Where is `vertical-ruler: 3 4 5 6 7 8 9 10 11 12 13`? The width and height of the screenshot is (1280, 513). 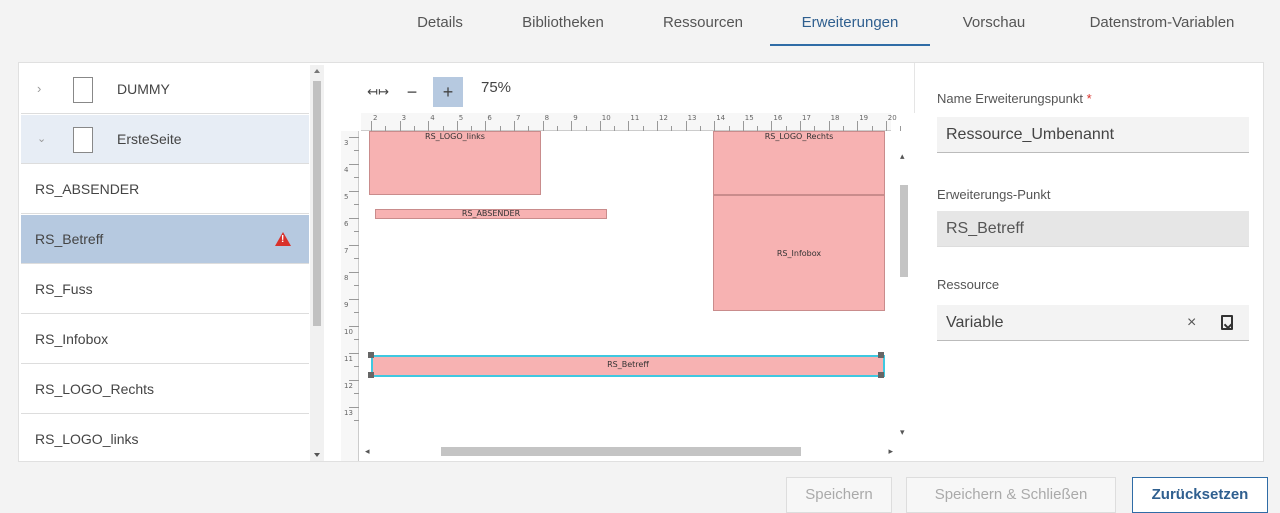
vertical-ruler: 3 4 5 6 7 8 9 10 11 12 13 is located at coordinates (350, 296).